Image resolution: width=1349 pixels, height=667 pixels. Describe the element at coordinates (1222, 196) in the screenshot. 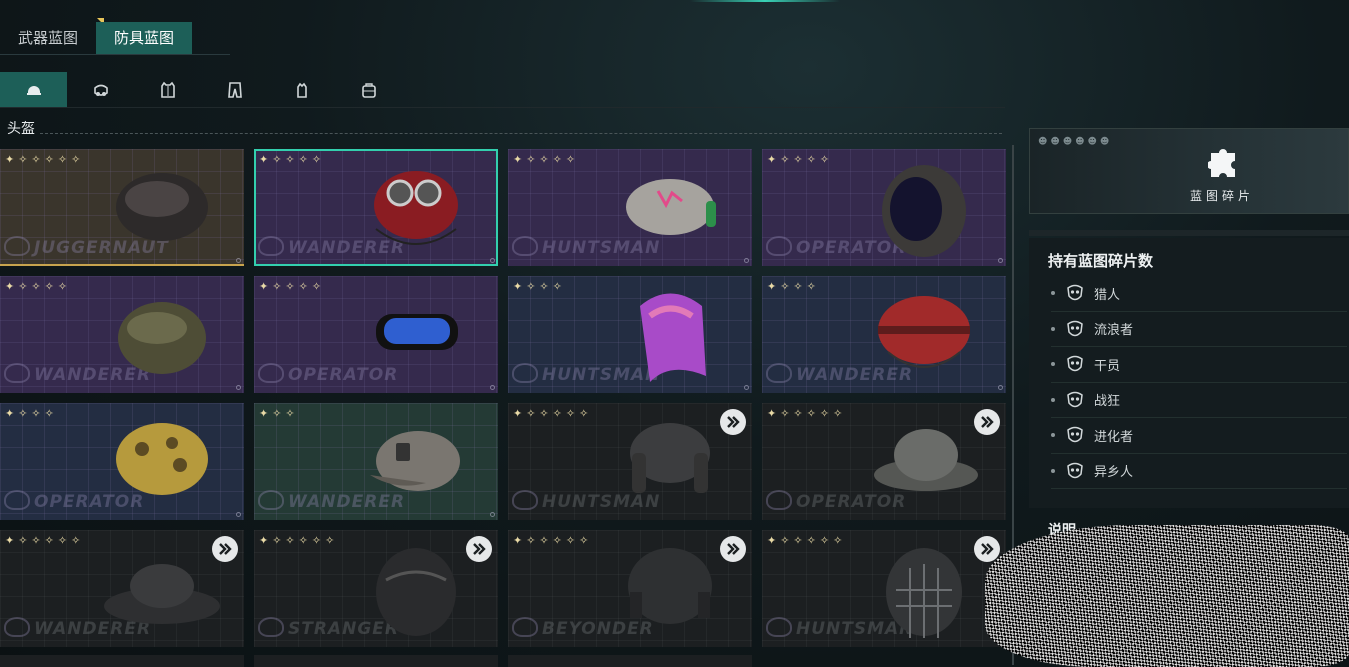

I see `fragment-label: 蓝图碎片` at that location.